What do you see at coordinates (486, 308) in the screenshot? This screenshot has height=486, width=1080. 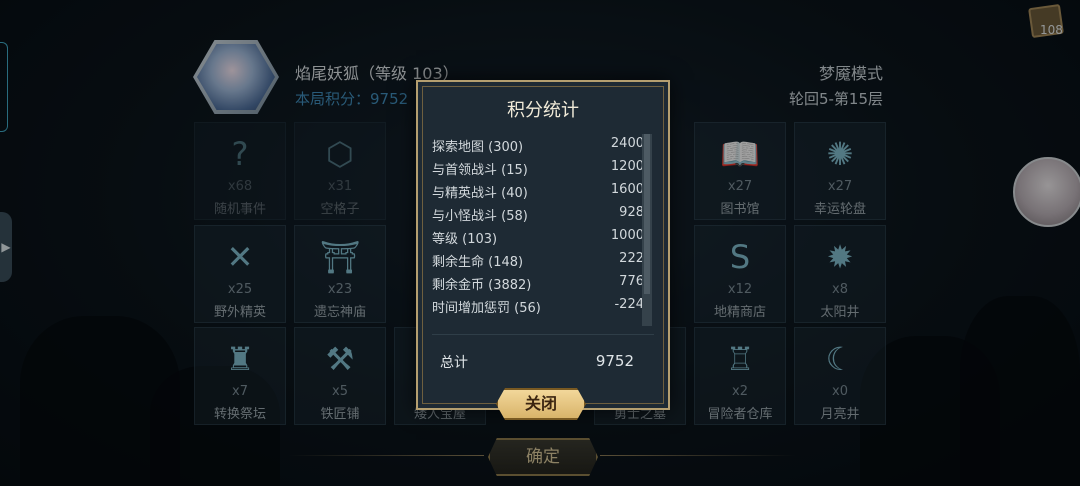 I see `score-item-label: 时间增加惩罚 (56)` at bounding box center [486, 308].